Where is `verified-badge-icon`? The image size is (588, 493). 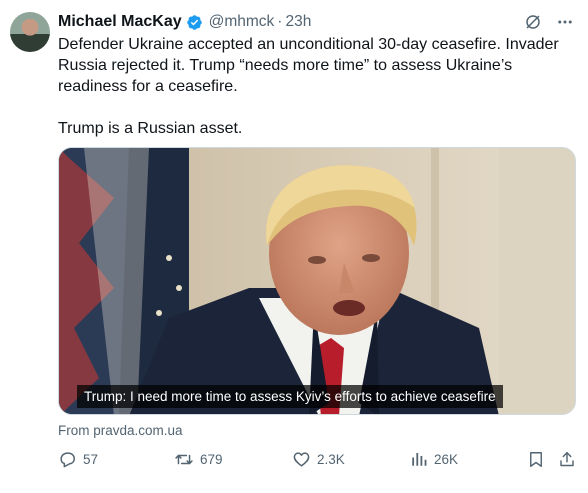 verified-badge-icon is located at coordinates (194, 22).